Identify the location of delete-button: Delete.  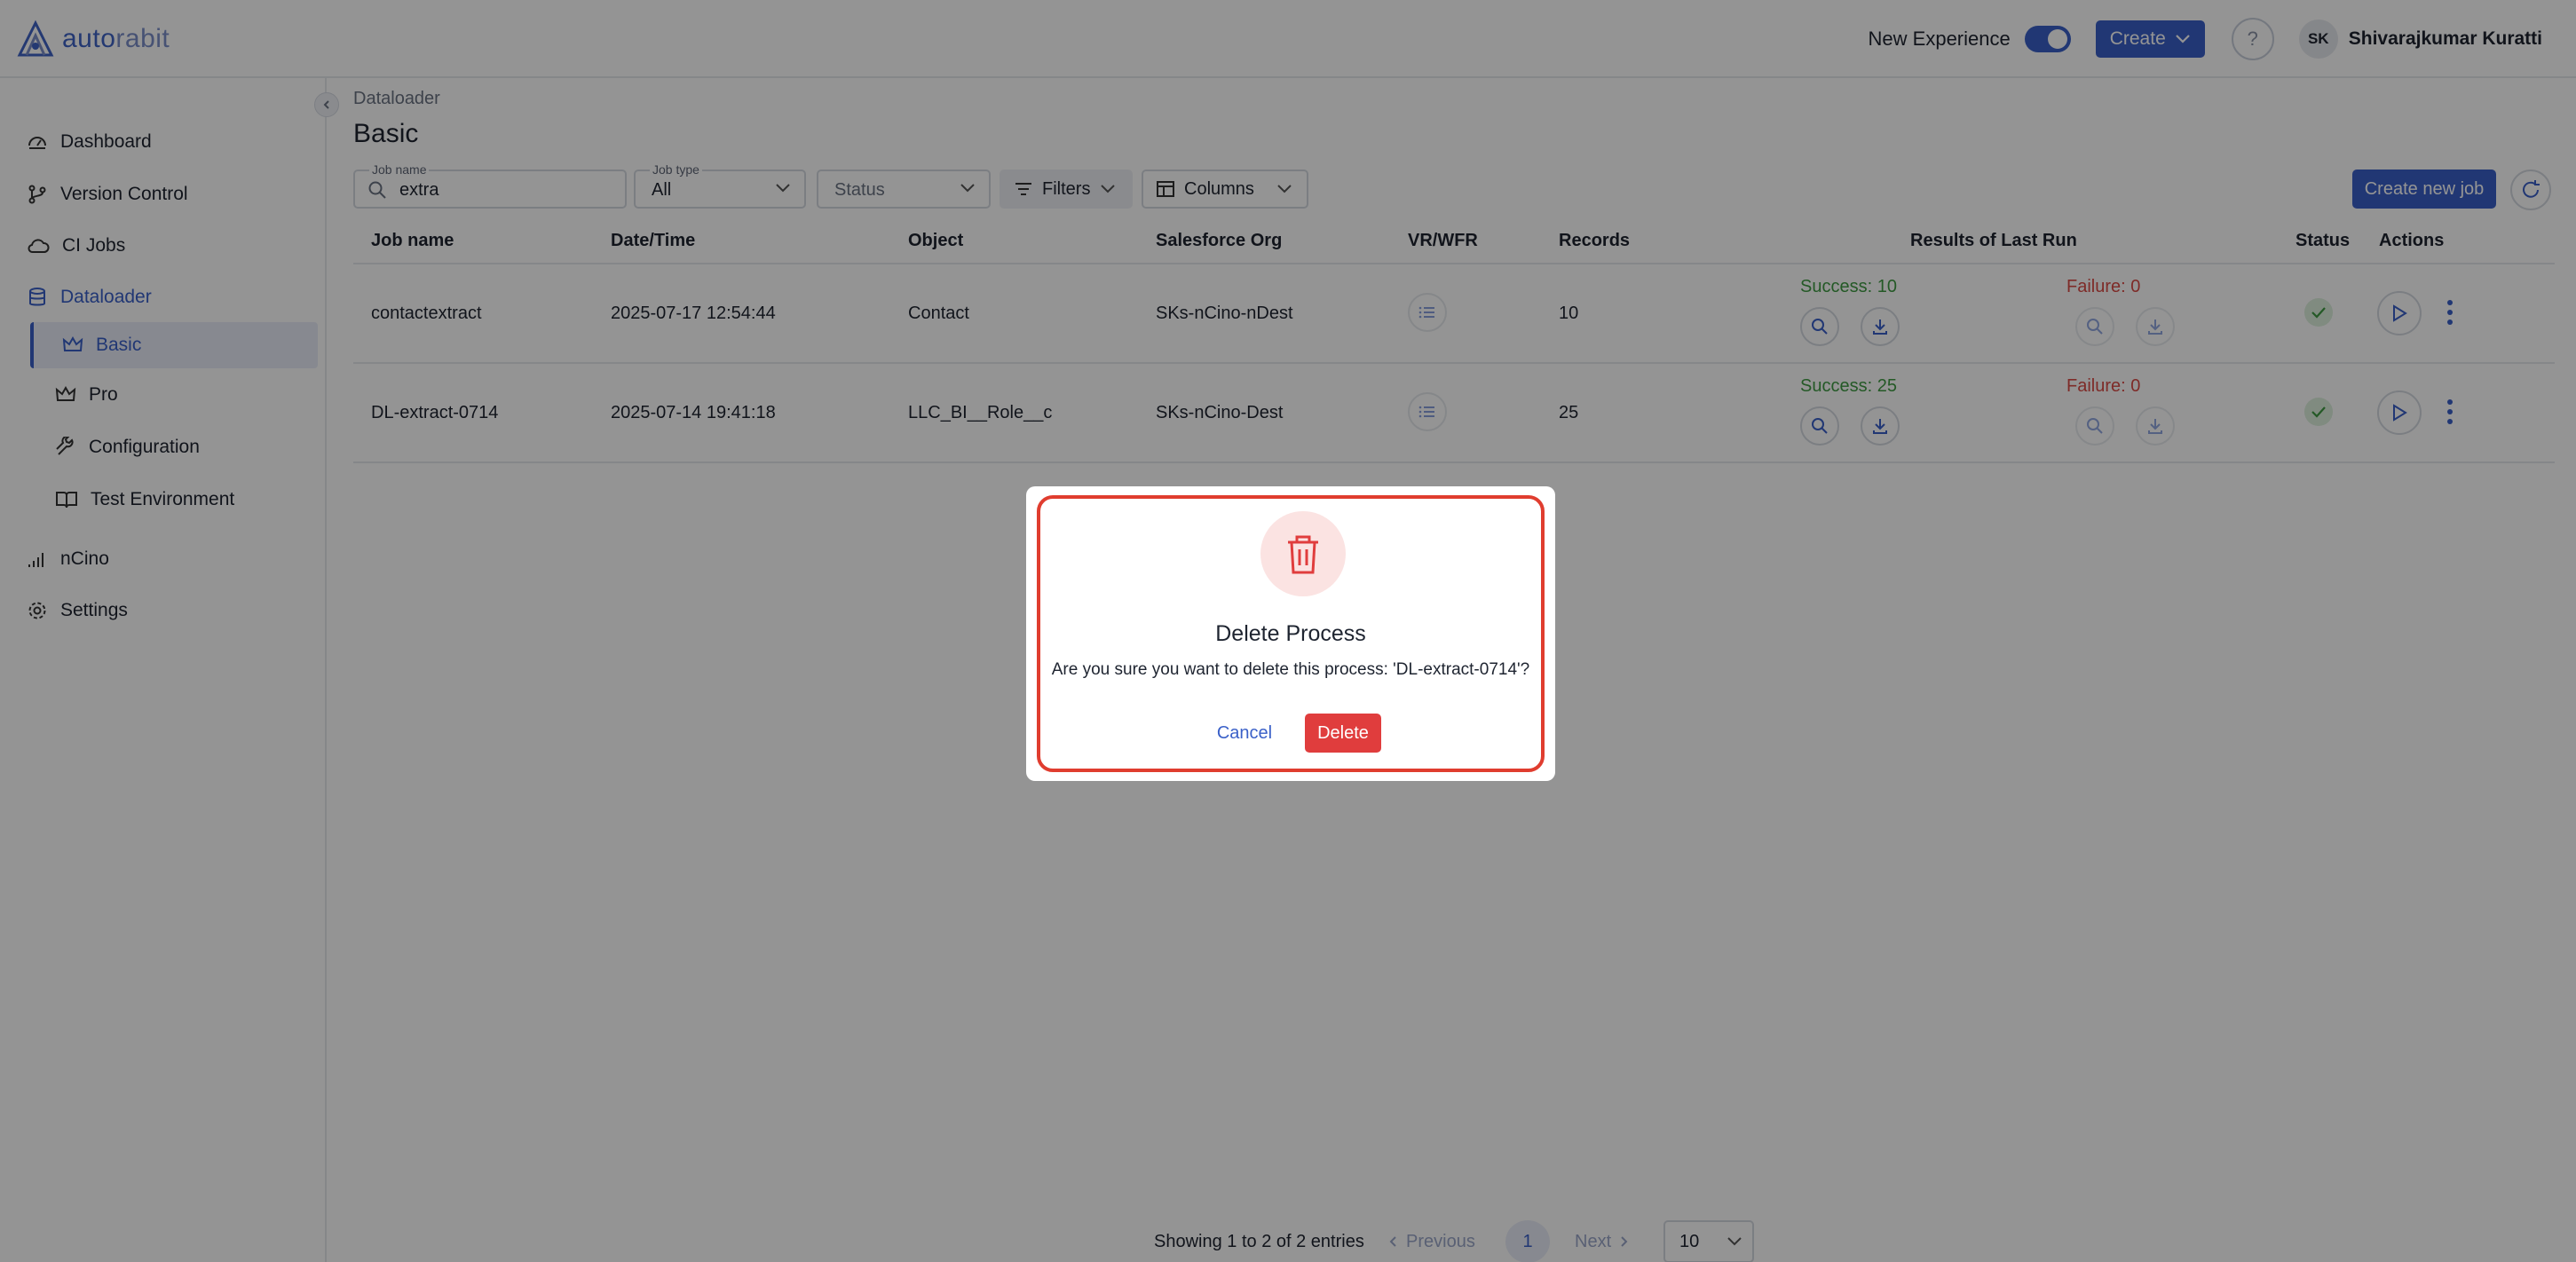
(1343, 733).